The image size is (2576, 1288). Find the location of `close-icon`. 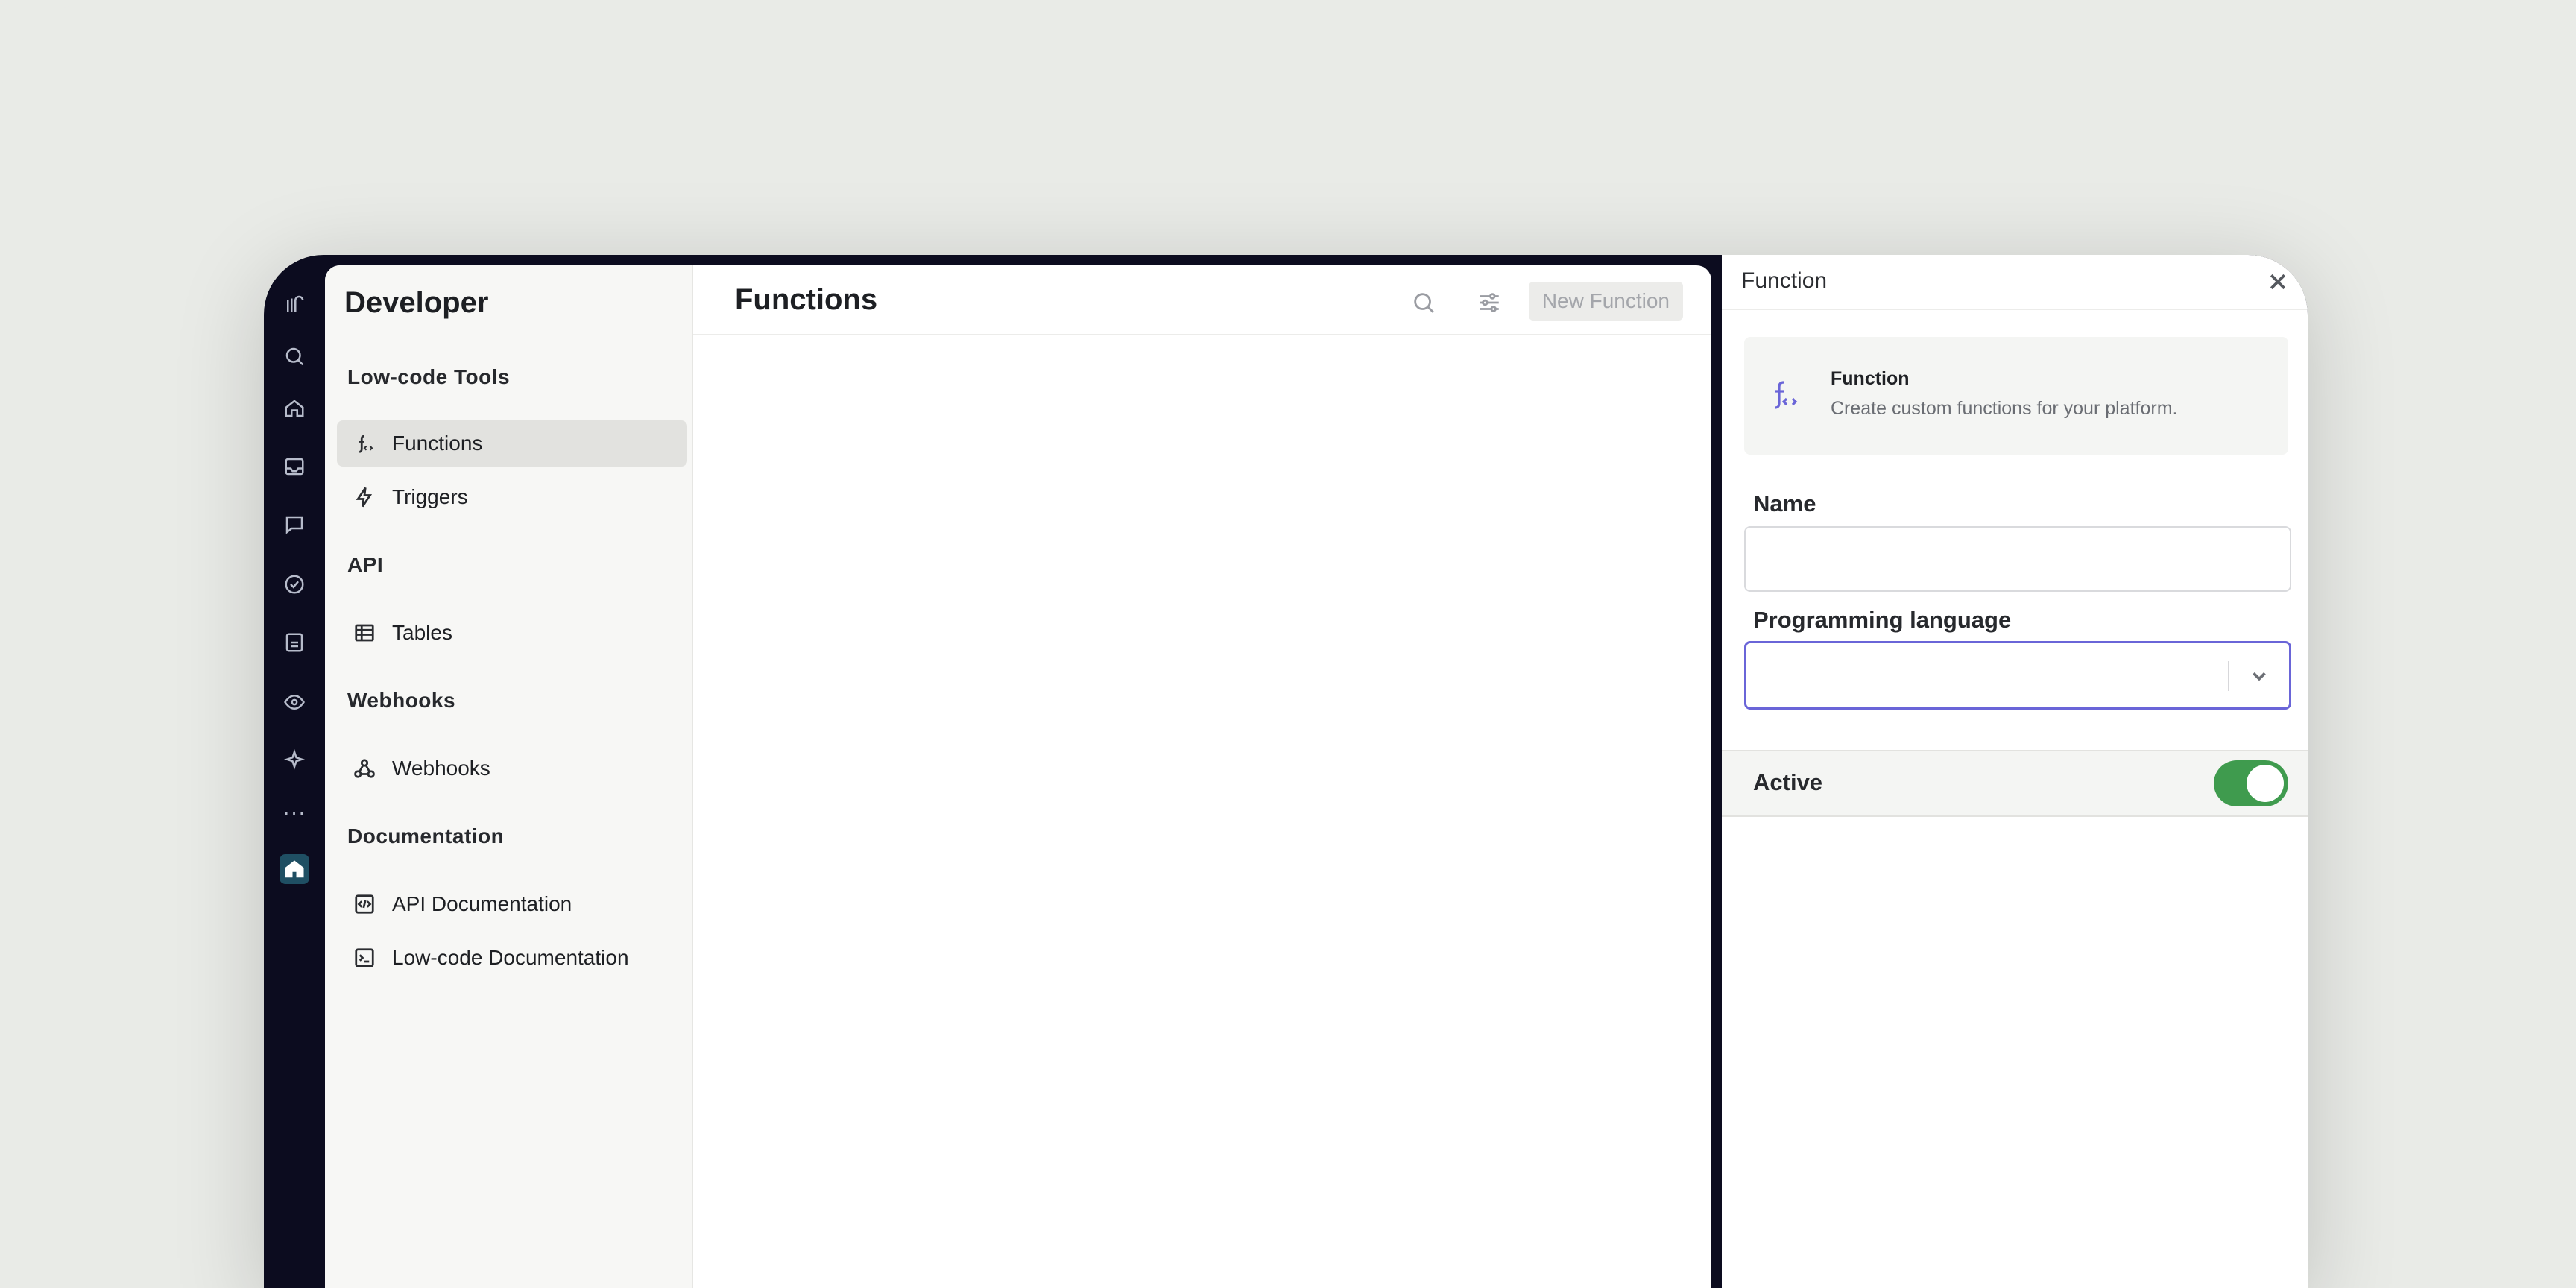

close-icon is located at coordinates (2278, 282).